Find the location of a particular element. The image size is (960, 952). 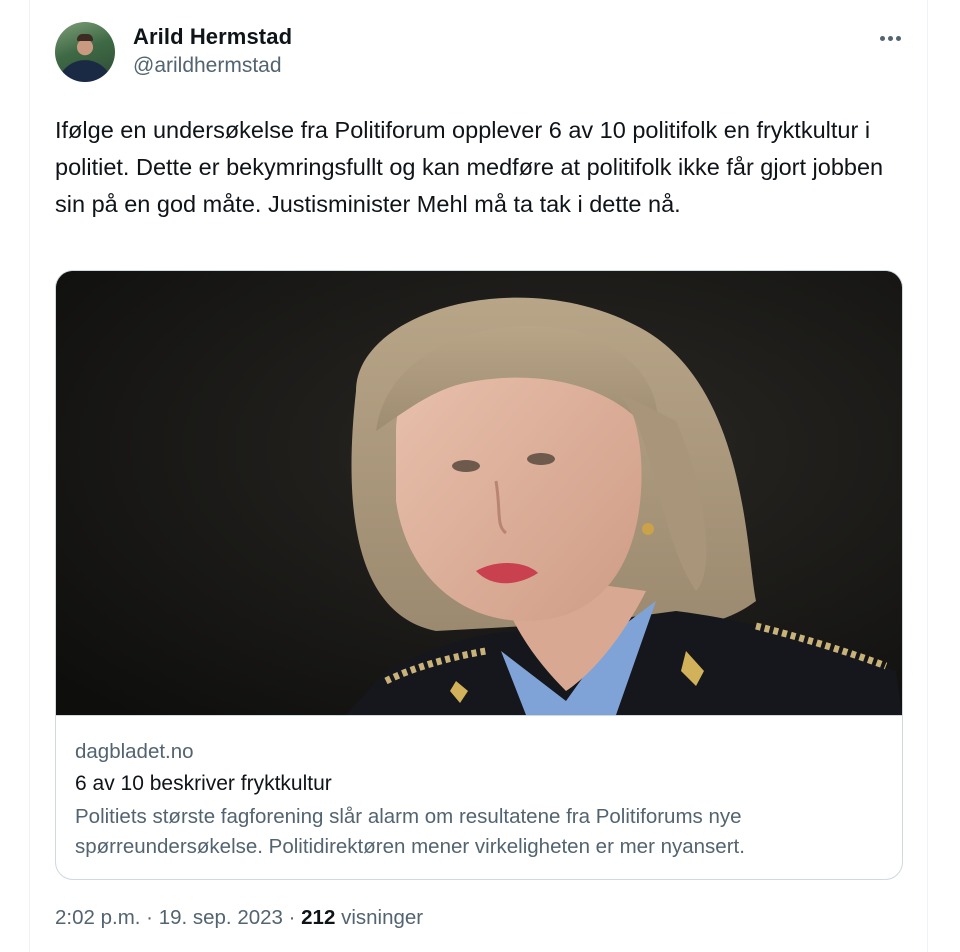

author-avatar is located at coordinates (85, 52).